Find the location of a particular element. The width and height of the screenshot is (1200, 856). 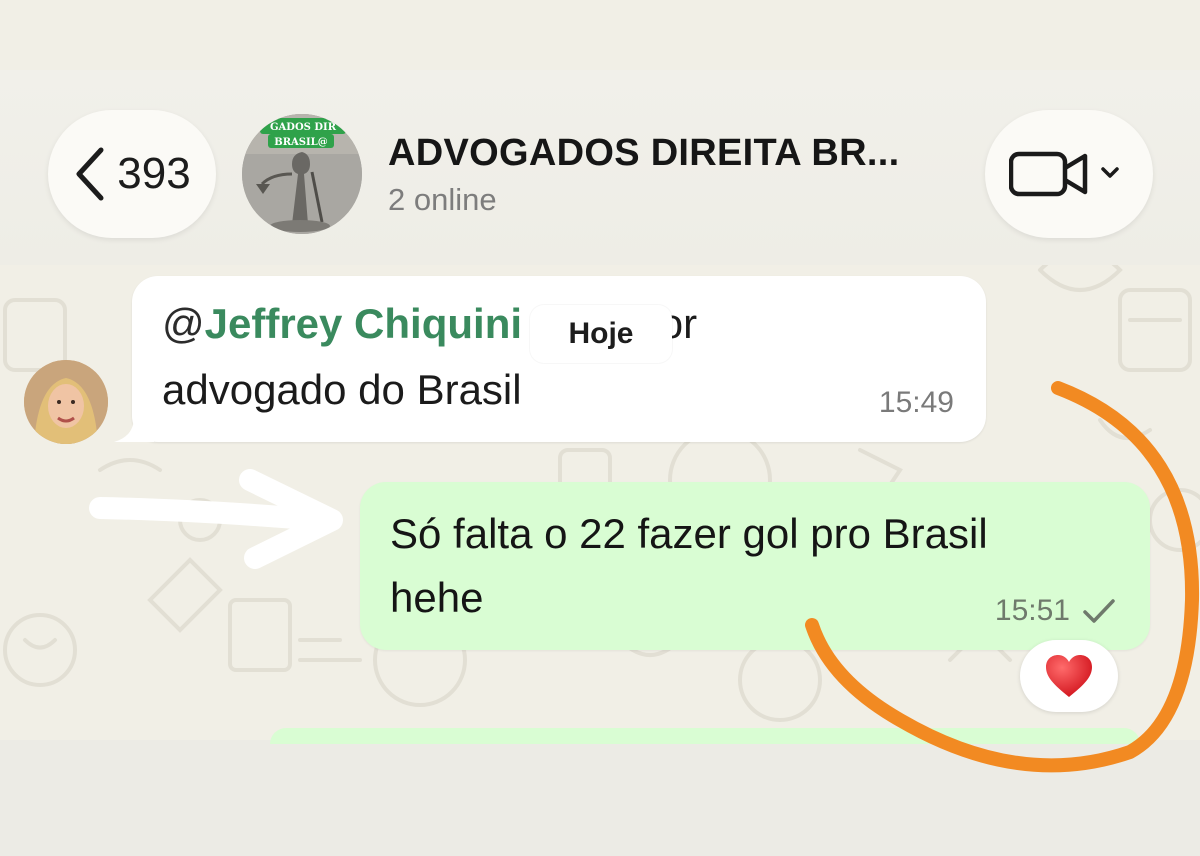

video-call-button is located at coordinates (1069, 174).